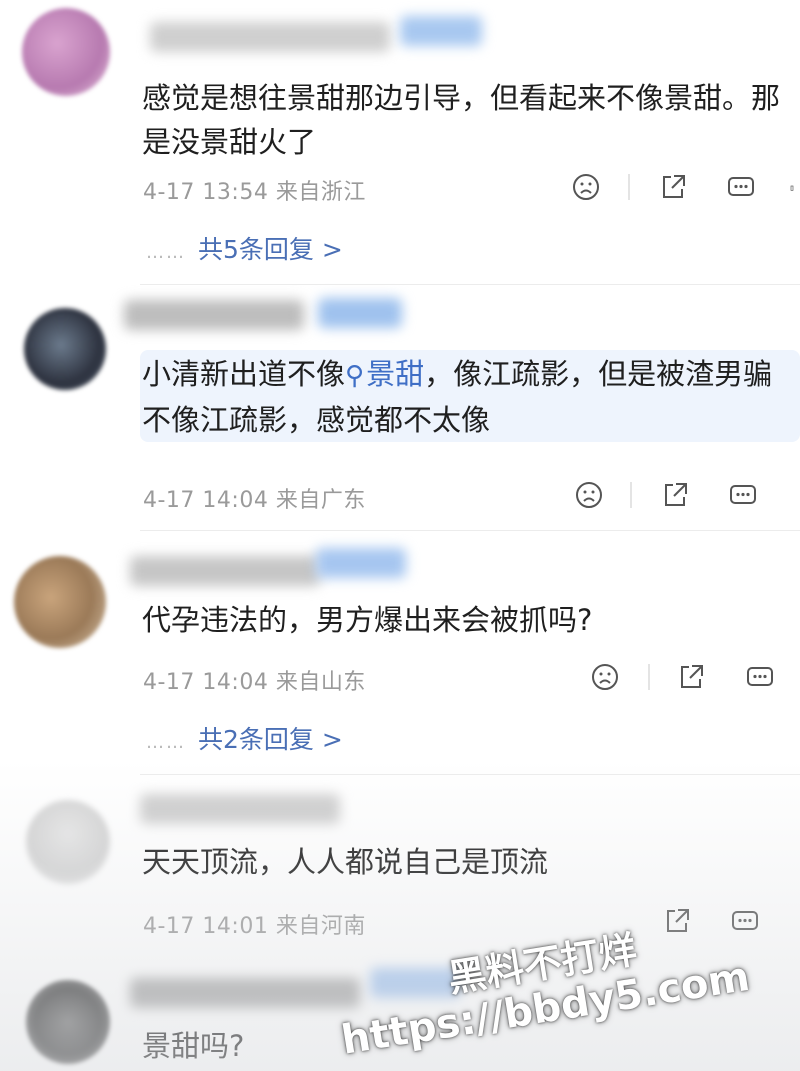 This screenshot has height=1071, width=800. Describe the element at coordinates (244, 248) in the screenshot. I see `view-replies-link: …… 共5条回复 >` at that location.